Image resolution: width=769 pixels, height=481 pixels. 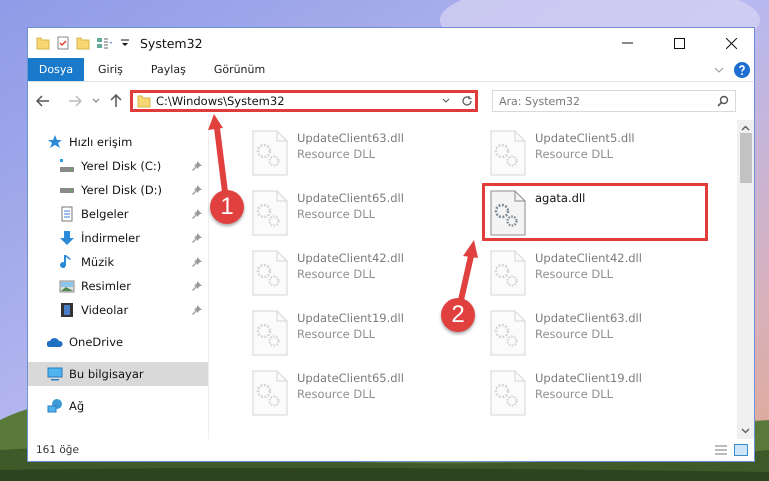 I want to click on maximize-icon, so click(x=679, y=43).